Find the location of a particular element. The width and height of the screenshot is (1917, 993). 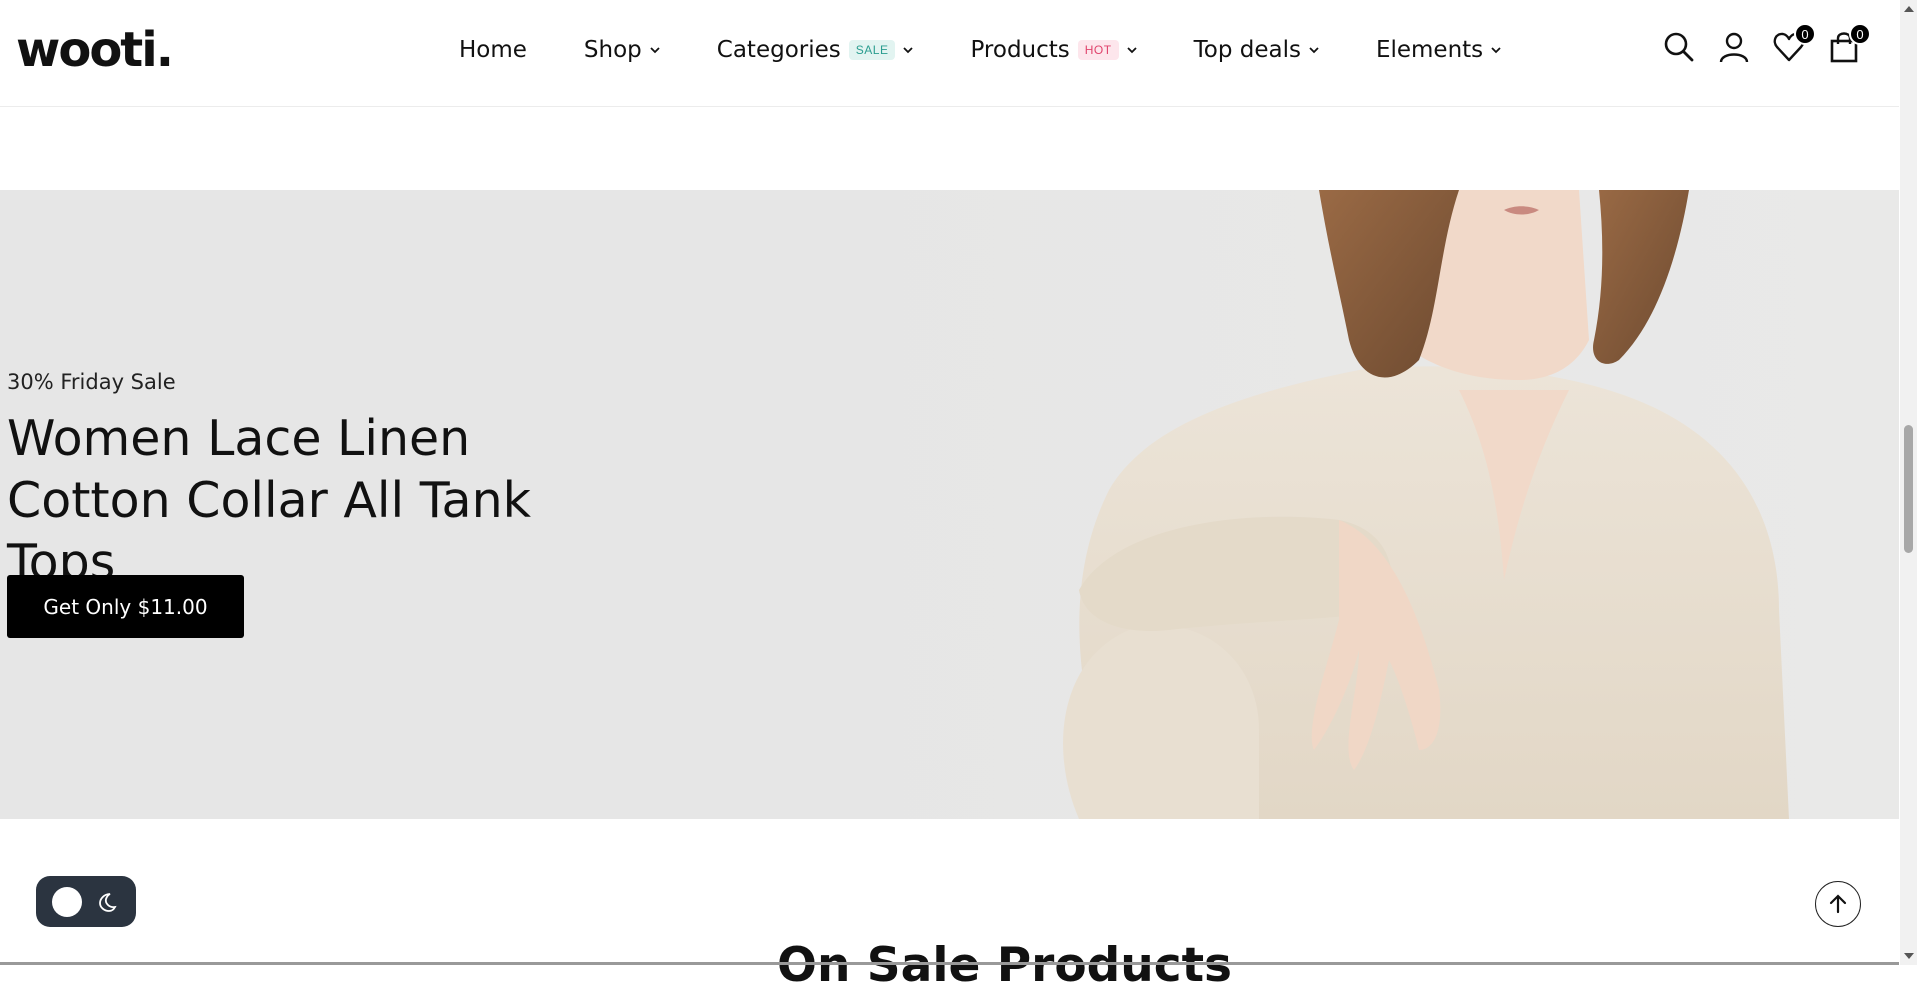

nav-label: Home is located at coordinates (493, 50).